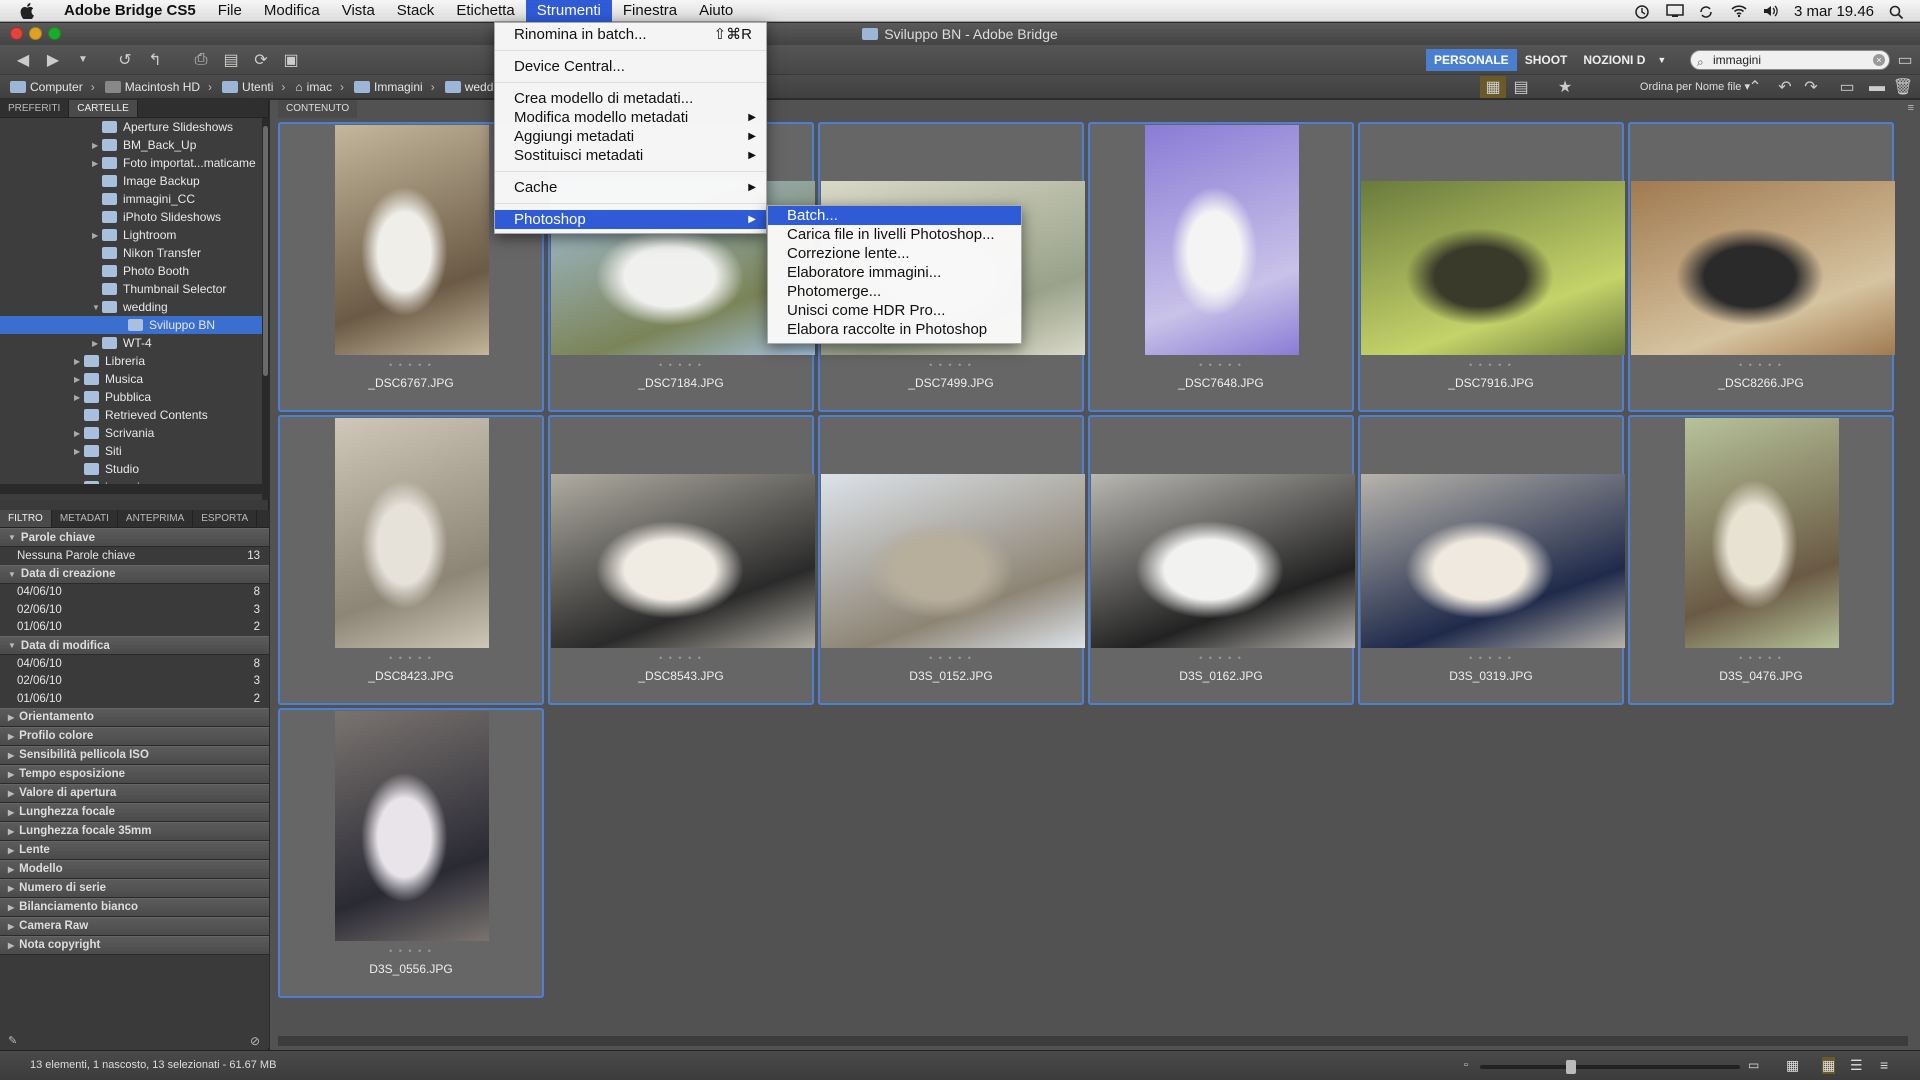 The width and height of the screenshot is (1920, 1080). What do you see at coordinates (131, 361) in the screenshot?
I see `tree-item-libreria: ▶ Libreria` at bounding box center [131, 361].